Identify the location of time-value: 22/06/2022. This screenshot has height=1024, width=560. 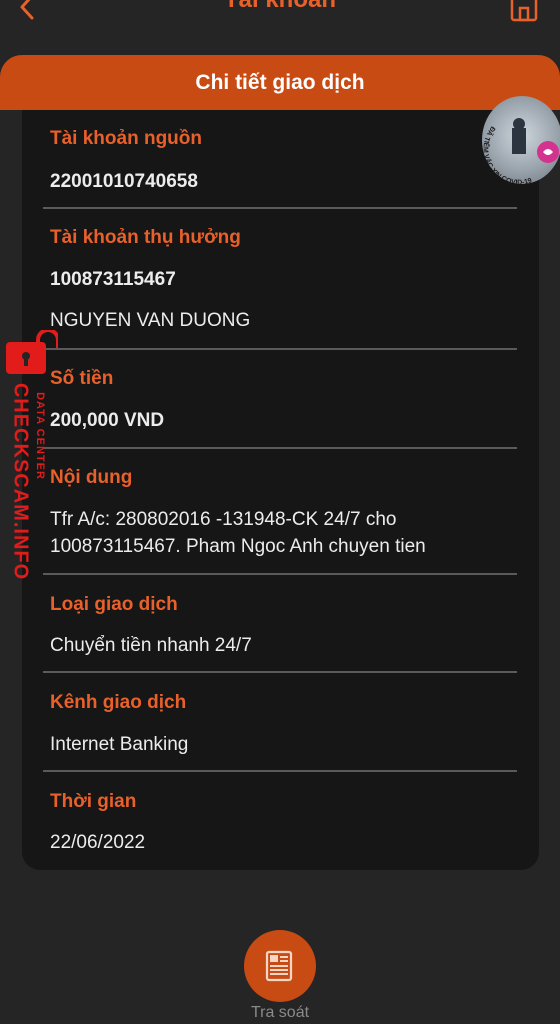
(98, 842).